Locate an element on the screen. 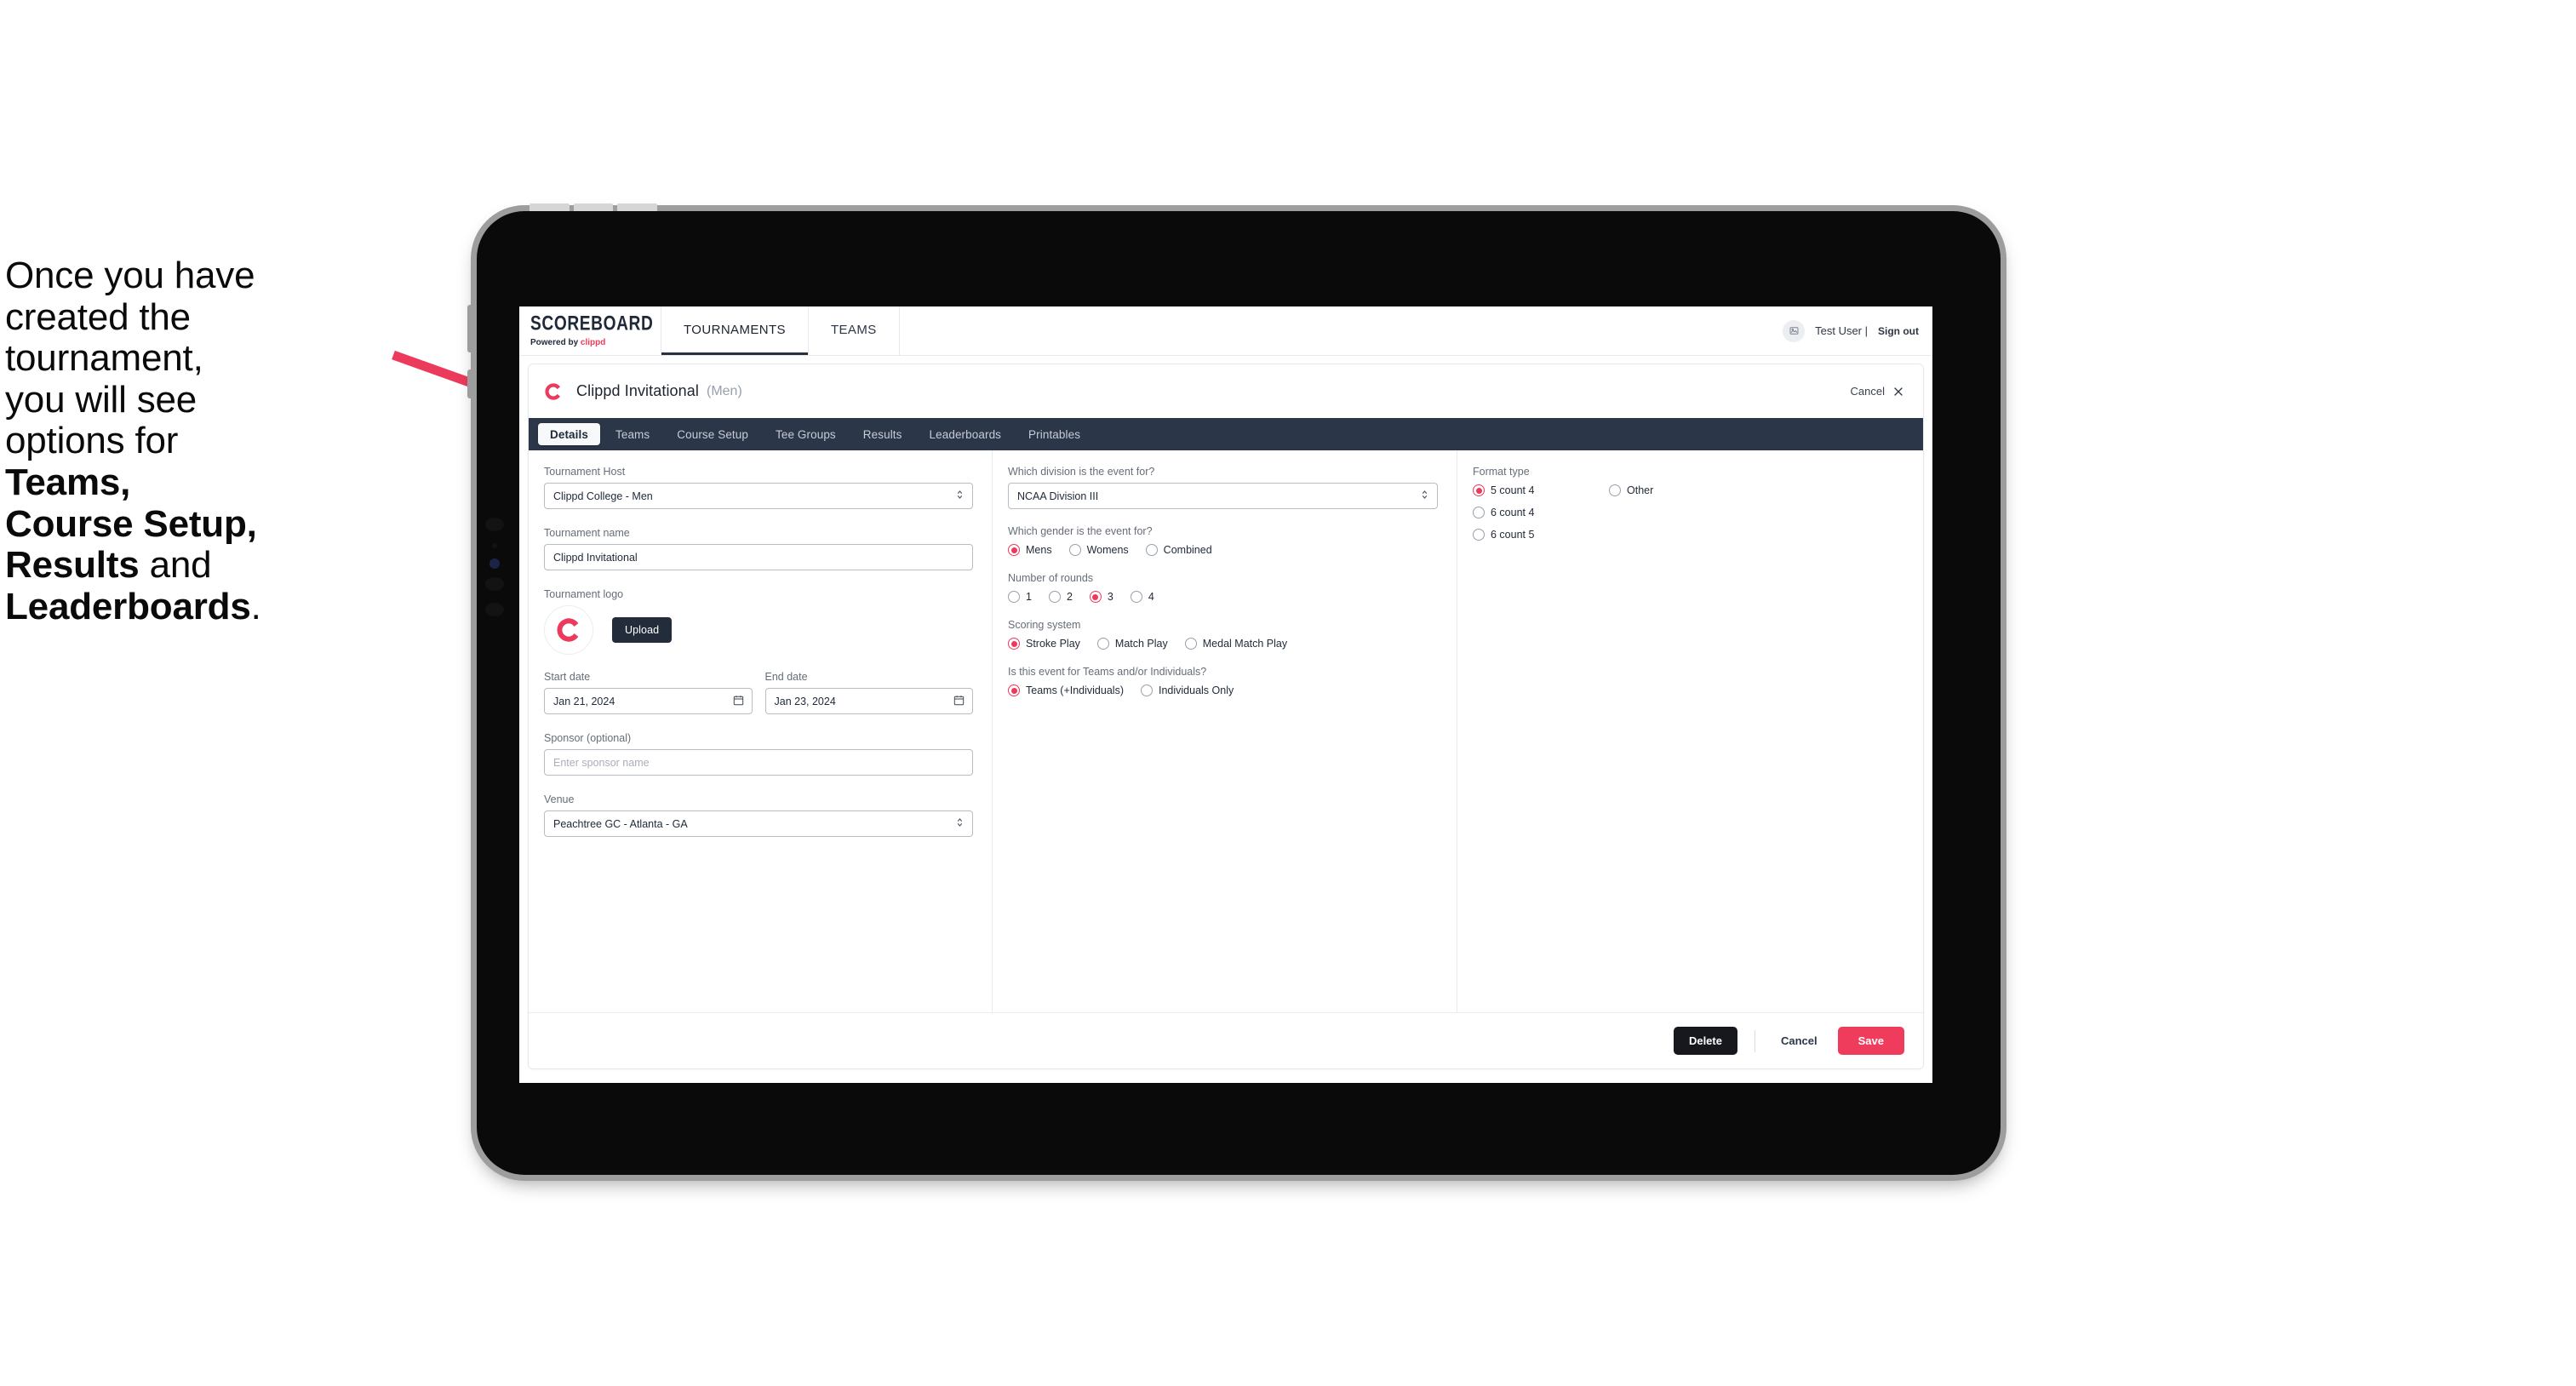 The height and width of the screenshot is (1386, 2576). rounds-group-label: Number of rounds is located at coordinates (1051, 578).